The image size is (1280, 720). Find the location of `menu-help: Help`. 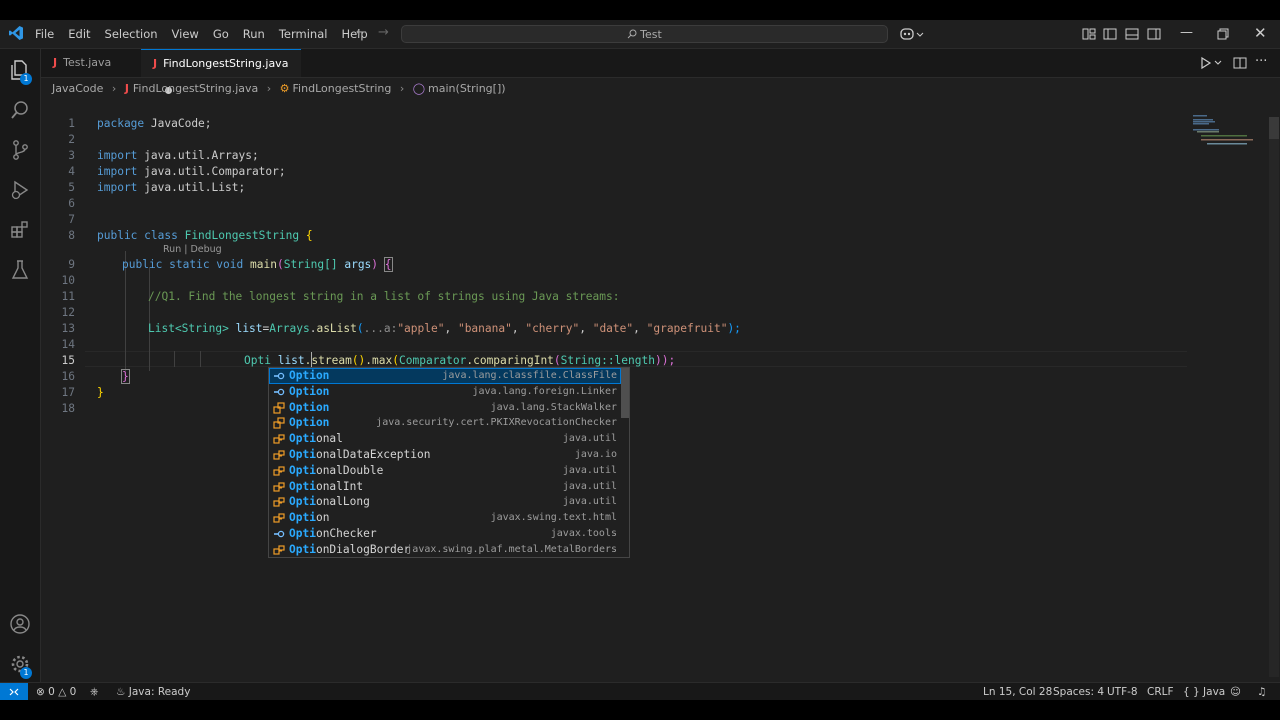

menu-help: Help is located at coordinates (354, 34).